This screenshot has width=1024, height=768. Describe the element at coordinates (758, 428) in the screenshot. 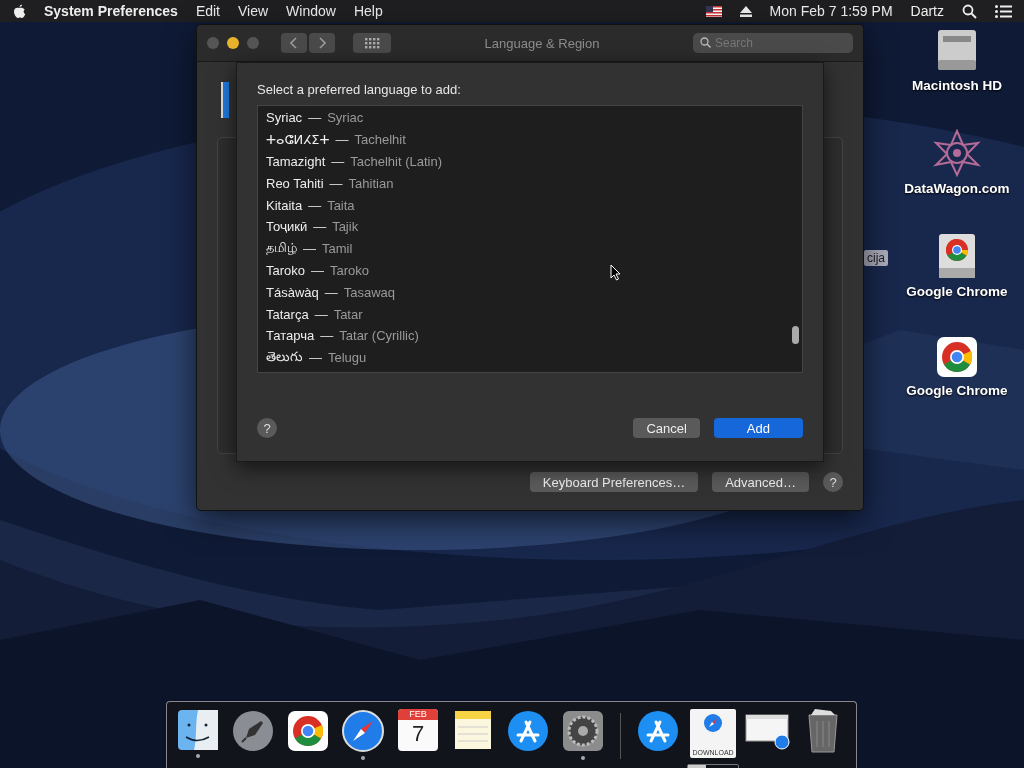

I see `add-button: Add` at that location.